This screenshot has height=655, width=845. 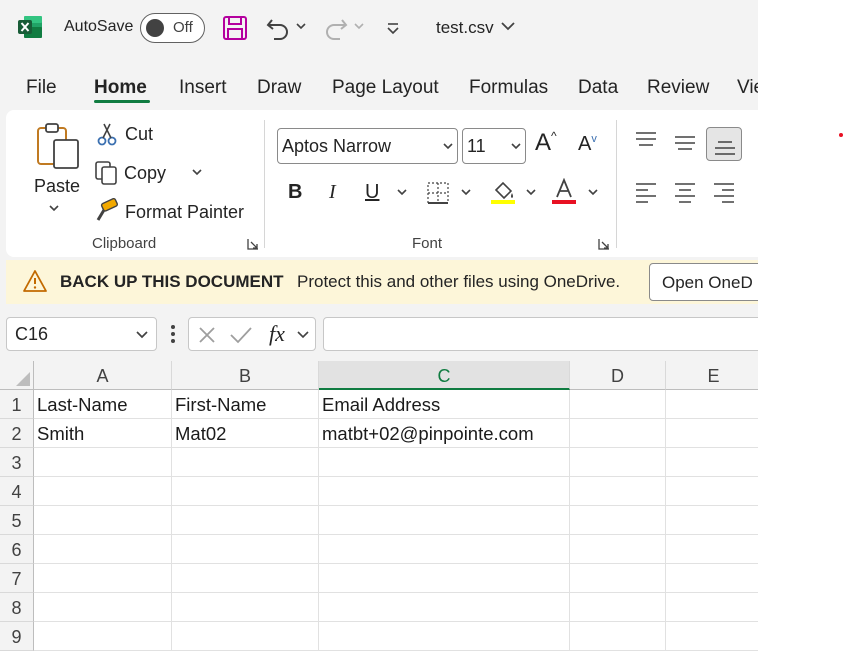 What do you see at coordinates (17, 491) in the screenshot?
I see `row-header: 4` at bounding box center [17, 491].